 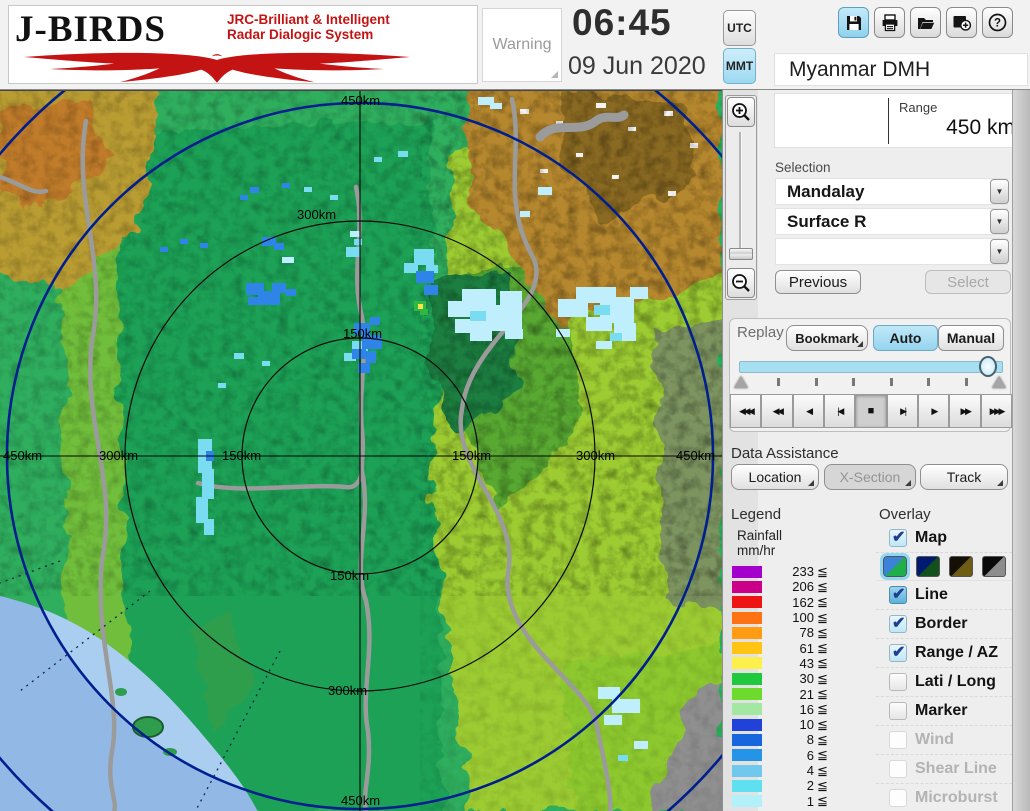 What do you see at coordinates (871, 367) in the screenshot?
I see `replay-slider-track` at bounding box center [871, 367].